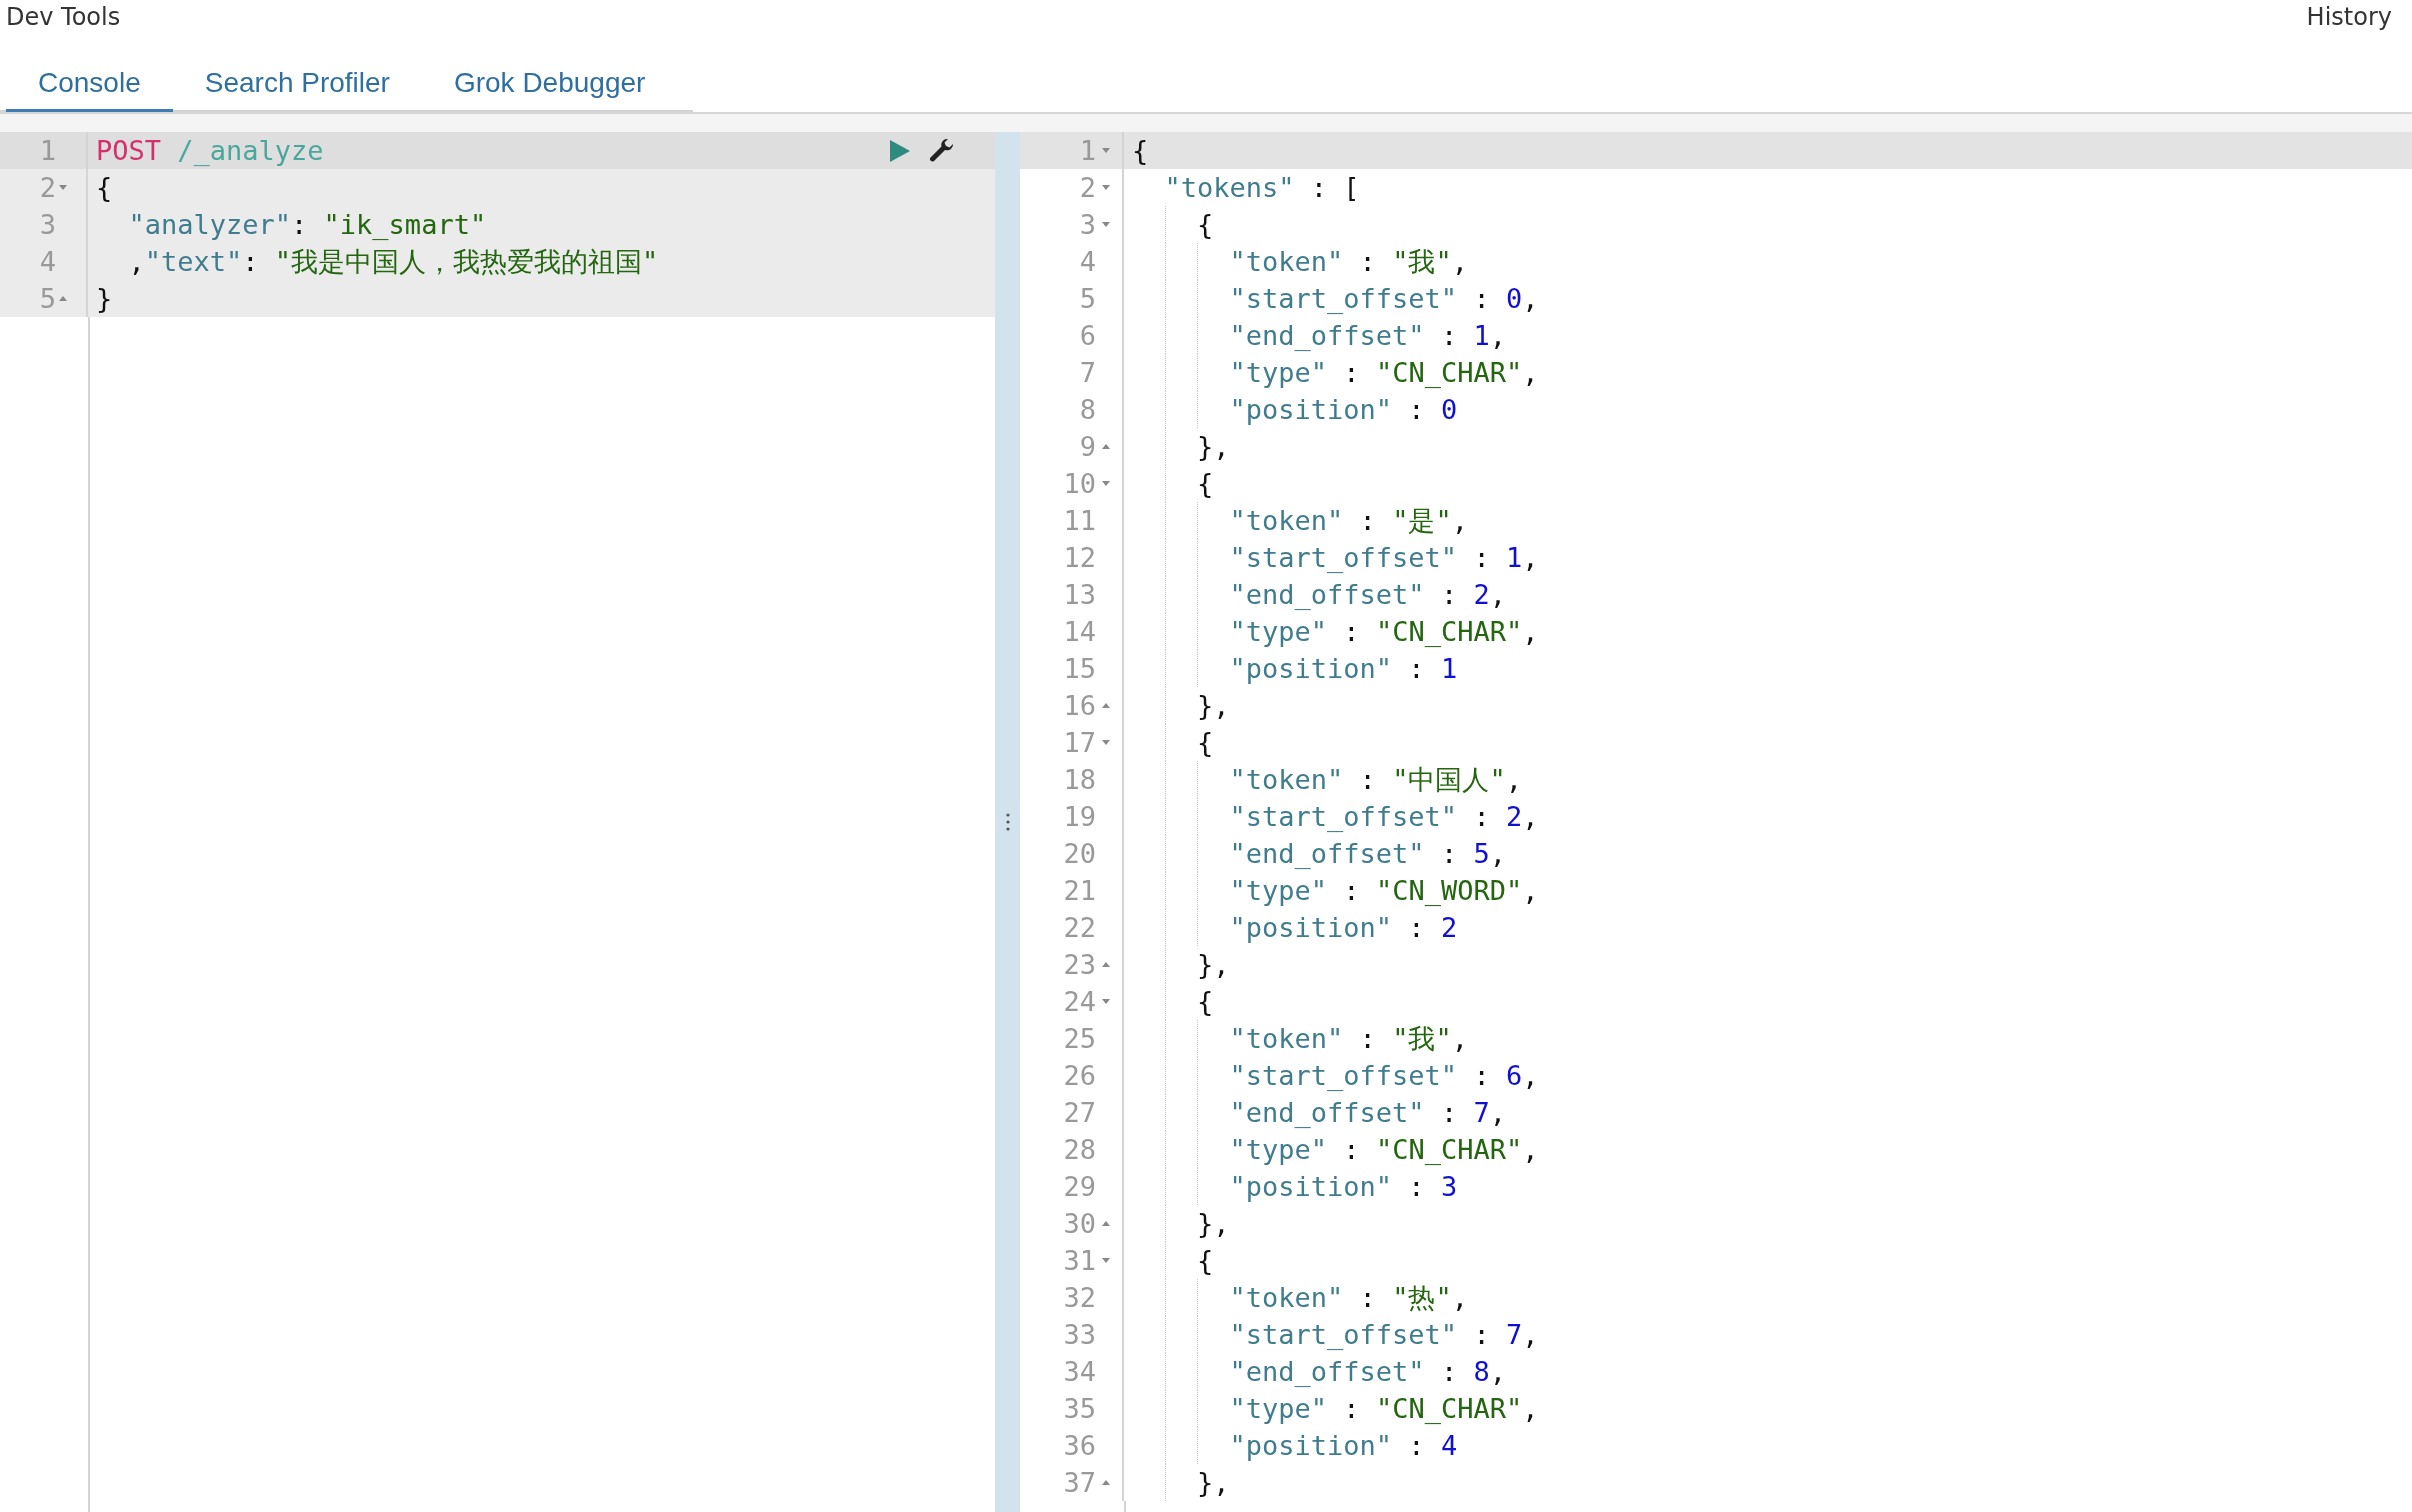 This screenshot has width=2412, height=1512. What do you see at coordinates (1007, 822) in the screenshot?
I see `resize-handle` at bounding box center [1007, 822].